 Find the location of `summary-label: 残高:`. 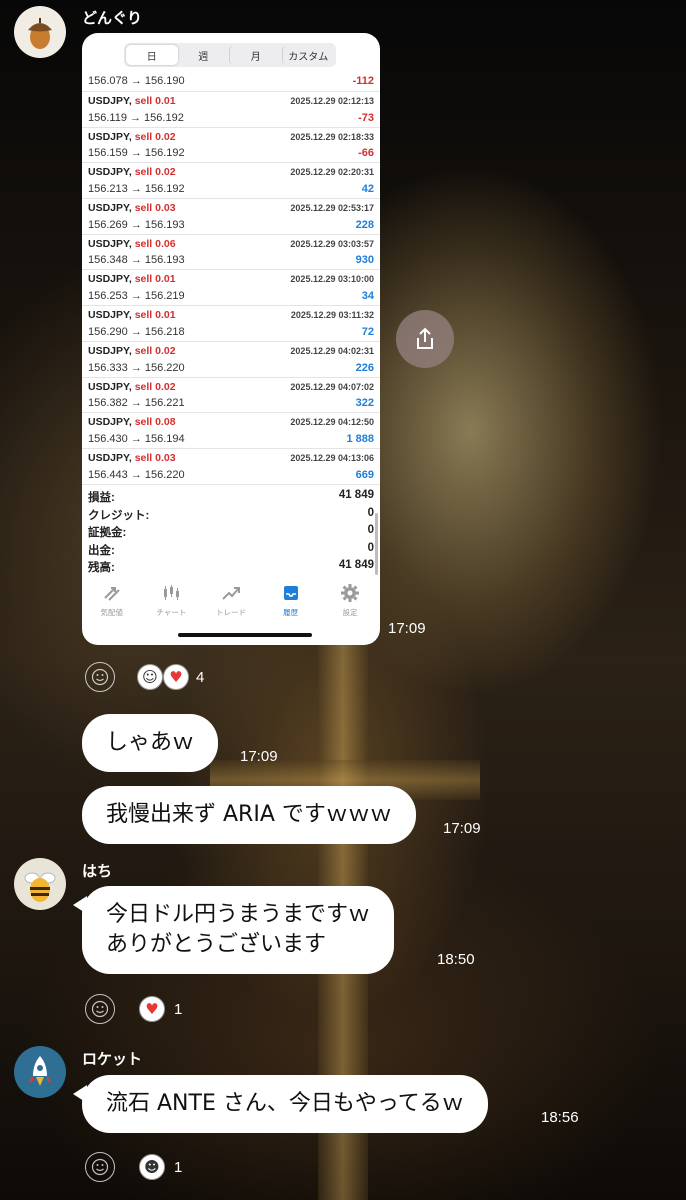

summary-label: 残高: is located at coordinates (101, 568).